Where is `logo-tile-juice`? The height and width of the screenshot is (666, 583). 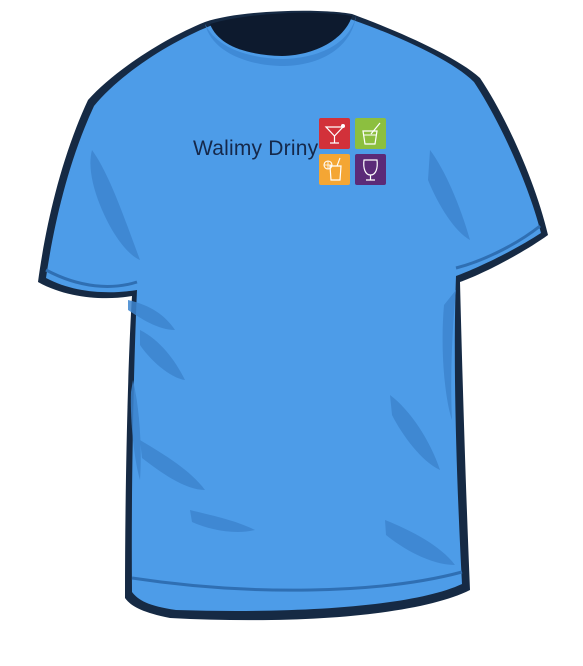 logo-tile-juice is located at coordinates (370, 133).